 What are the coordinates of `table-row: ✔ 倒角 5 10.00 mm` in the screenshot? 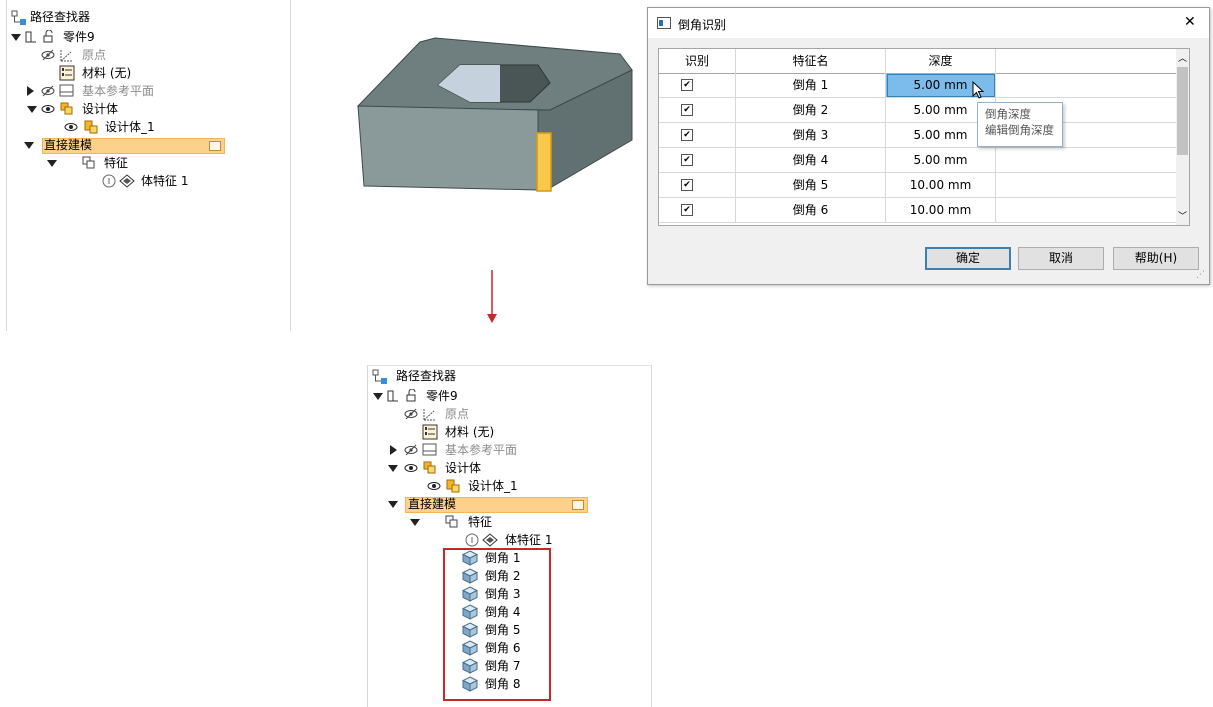 It's located at (917, 185).